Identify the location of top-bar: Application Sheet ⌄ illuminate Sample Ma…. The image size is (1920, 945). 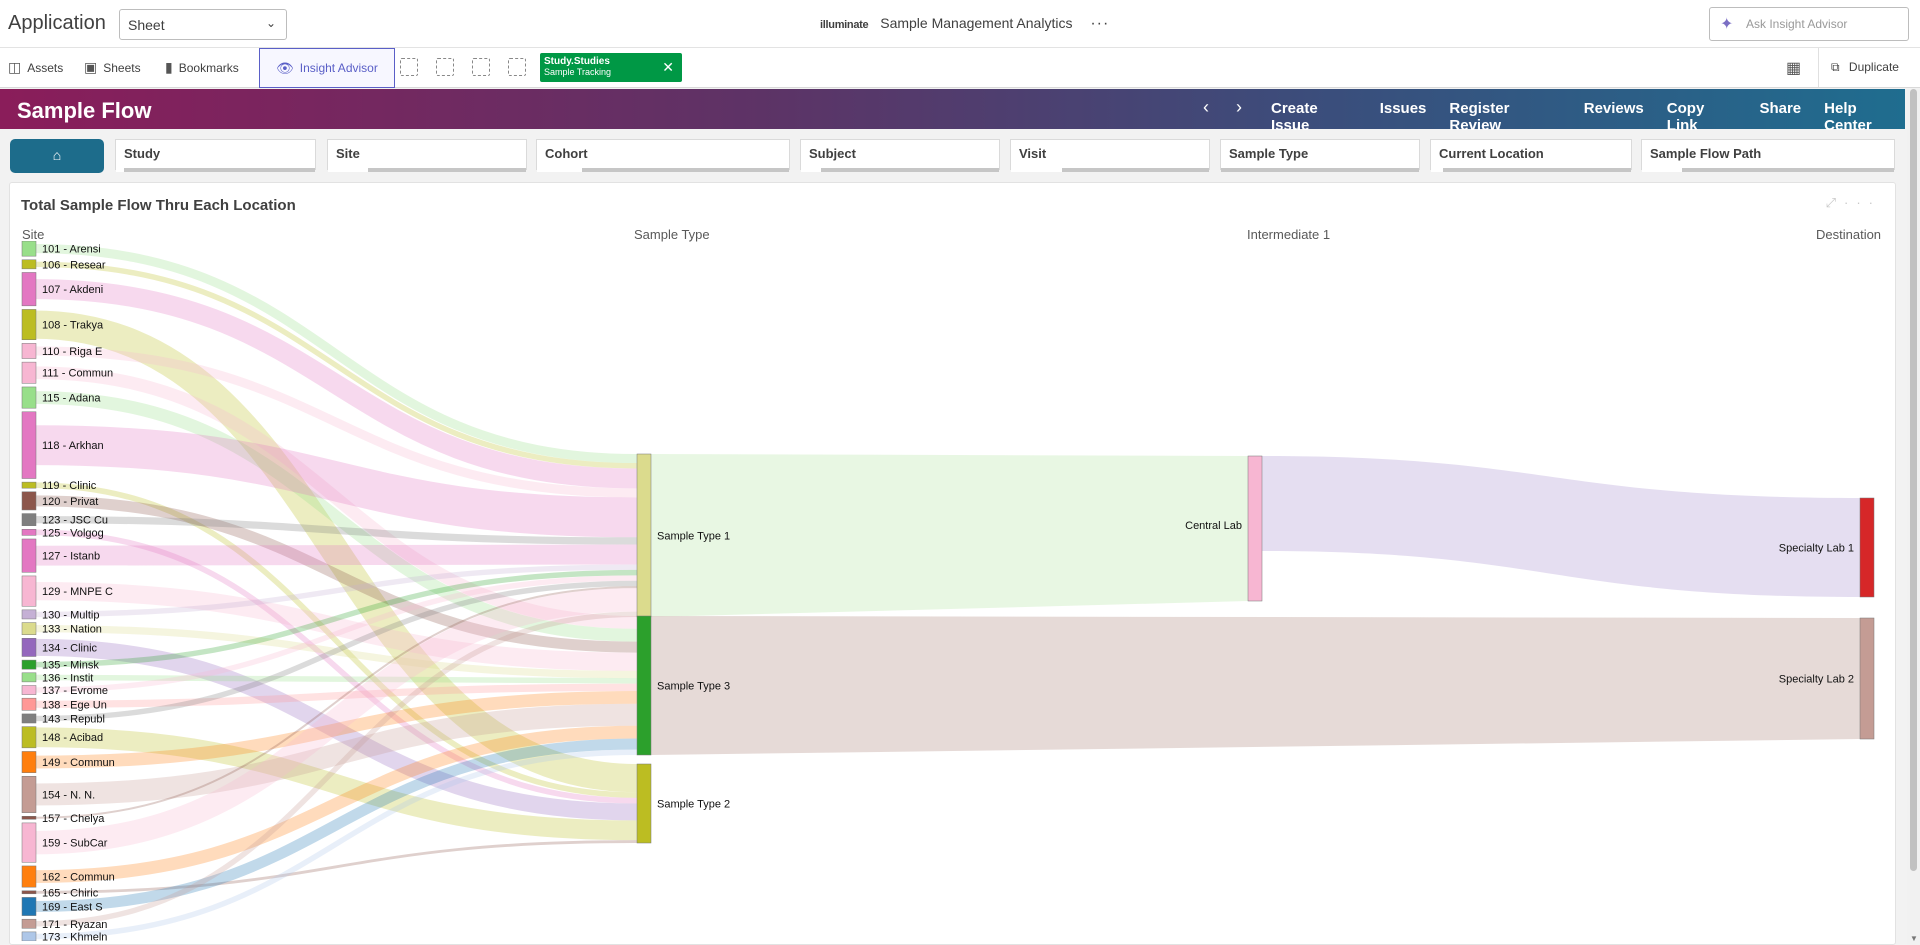
(960, 24).